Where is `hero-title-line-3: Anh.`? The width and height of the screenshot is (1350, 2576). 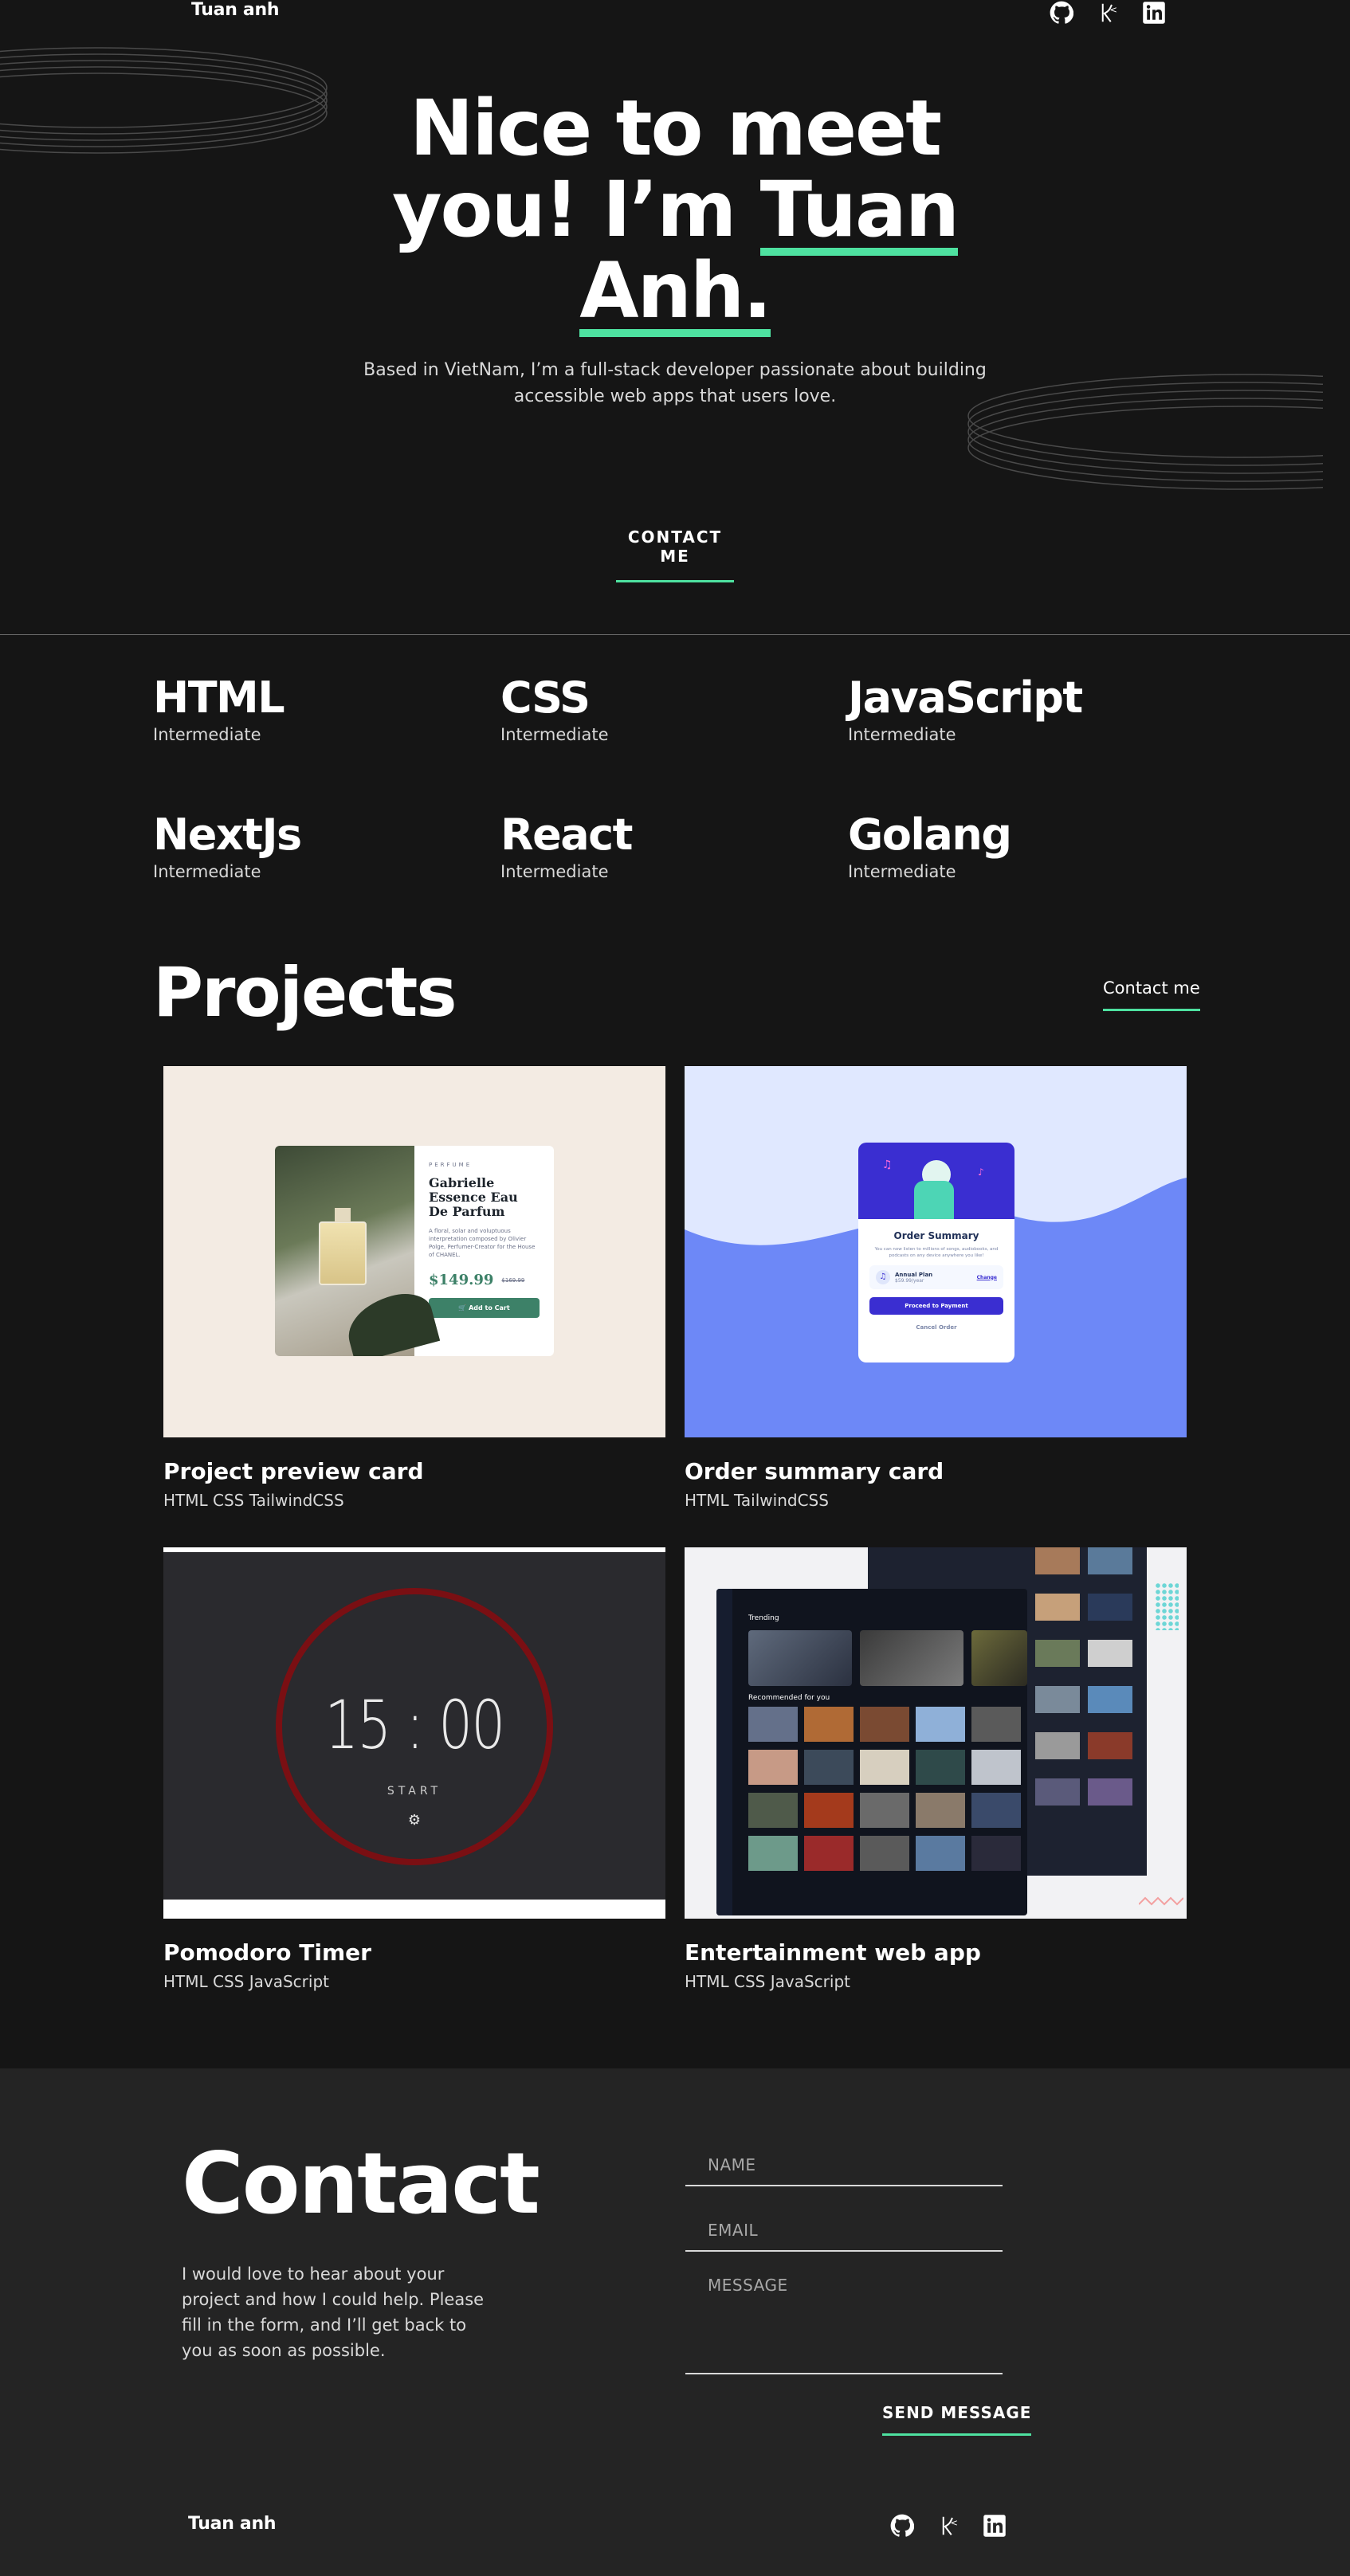
hero-title-line-3: Anh. is located at coordinates (675, 291).